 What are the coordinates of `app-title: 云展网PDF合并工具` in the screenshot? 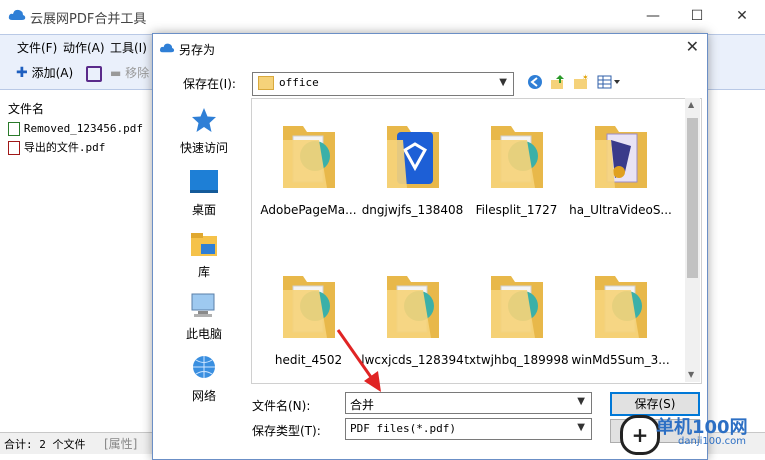 It's located at (88, 19).